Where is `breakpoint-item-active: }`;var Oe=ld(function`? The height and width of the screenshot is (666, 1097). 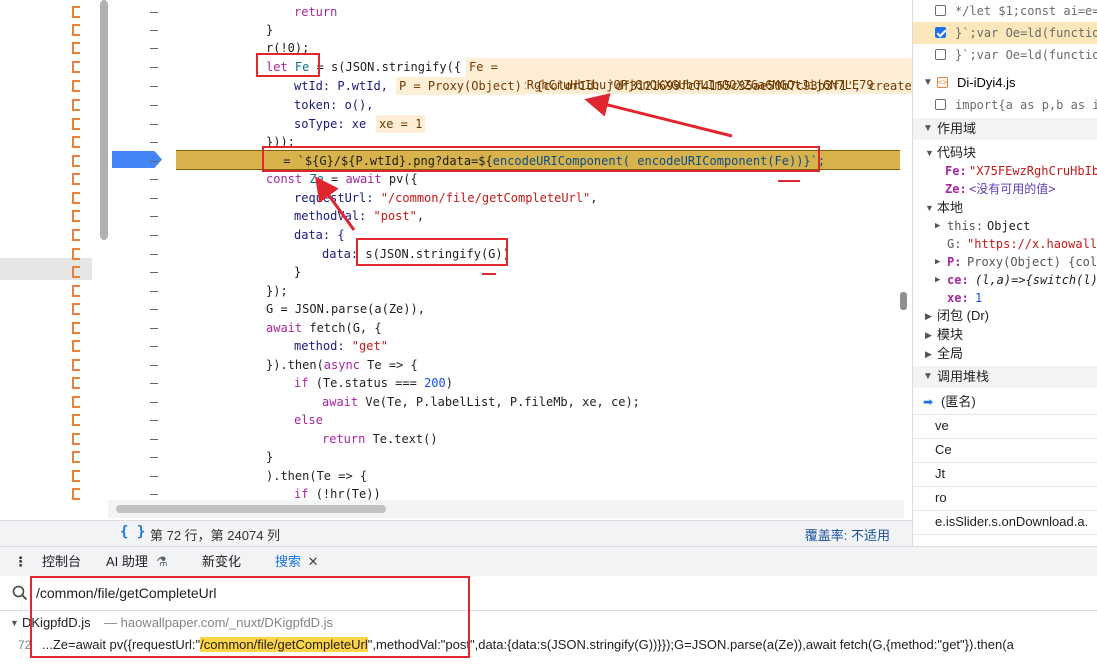
breakpoint-item-active: }`;var Oe=ld(function is located at coordinates (1005, 33).